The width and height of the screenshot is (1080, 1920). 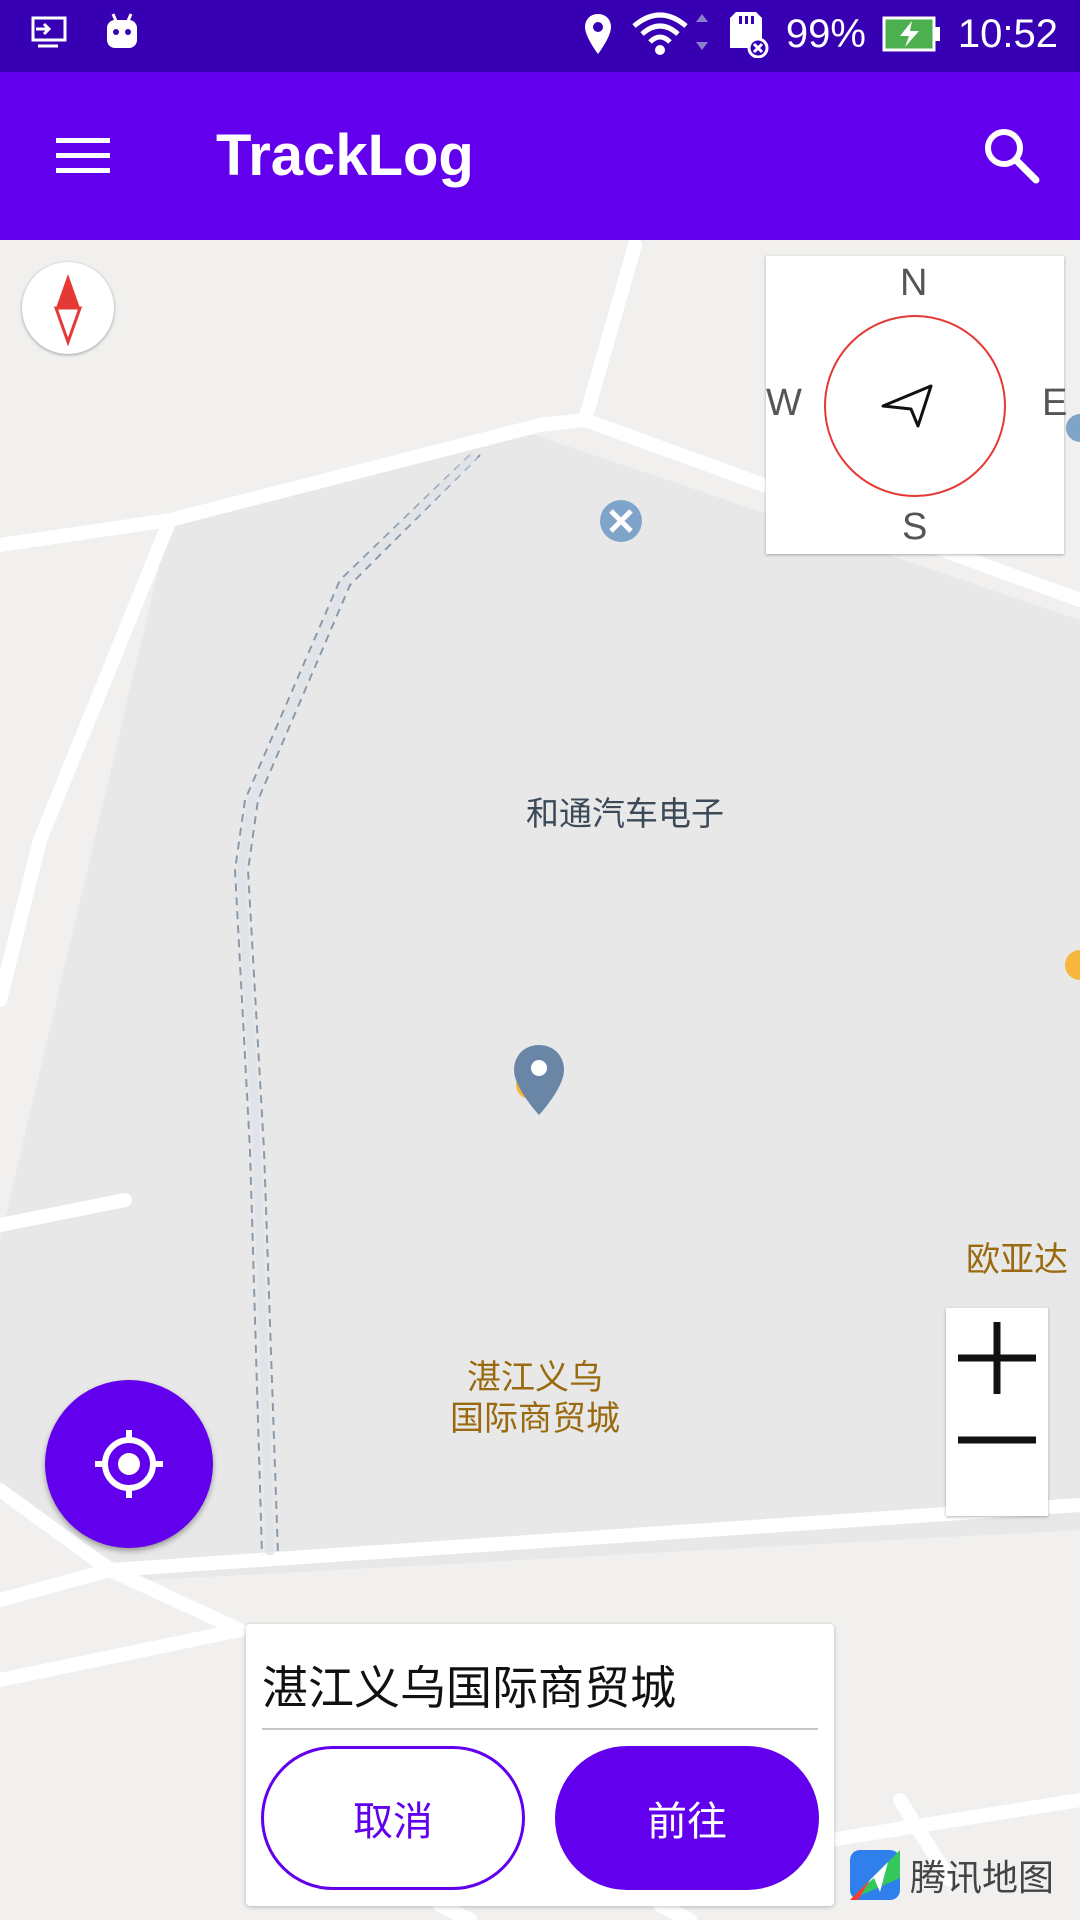 I want to click on place-card: 湛江义乌国际商贸城 取消 前往, so click(x=540, y=1765).